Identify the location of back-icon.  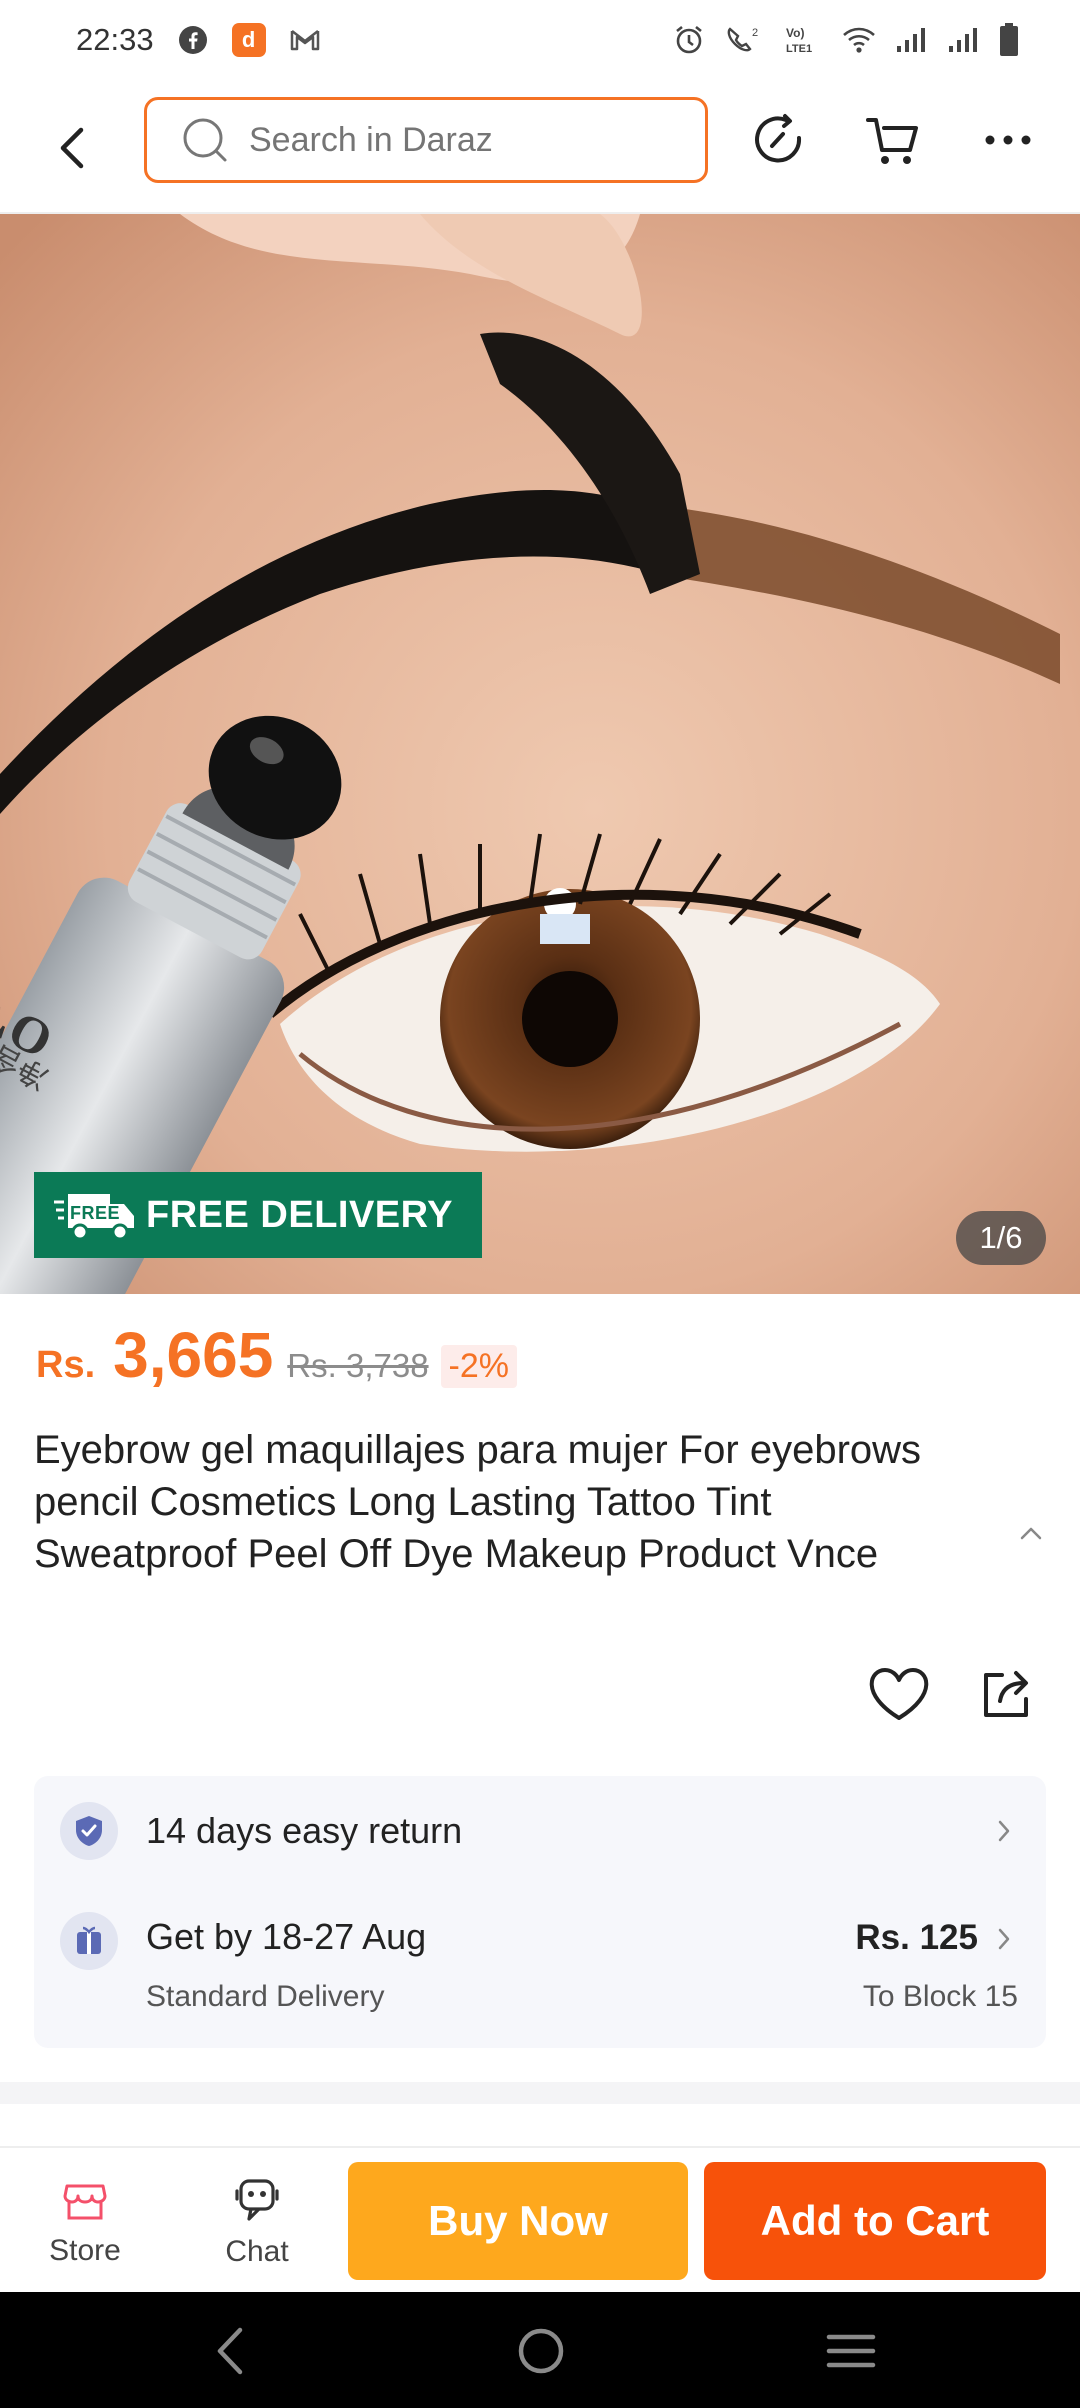
(72, 148).